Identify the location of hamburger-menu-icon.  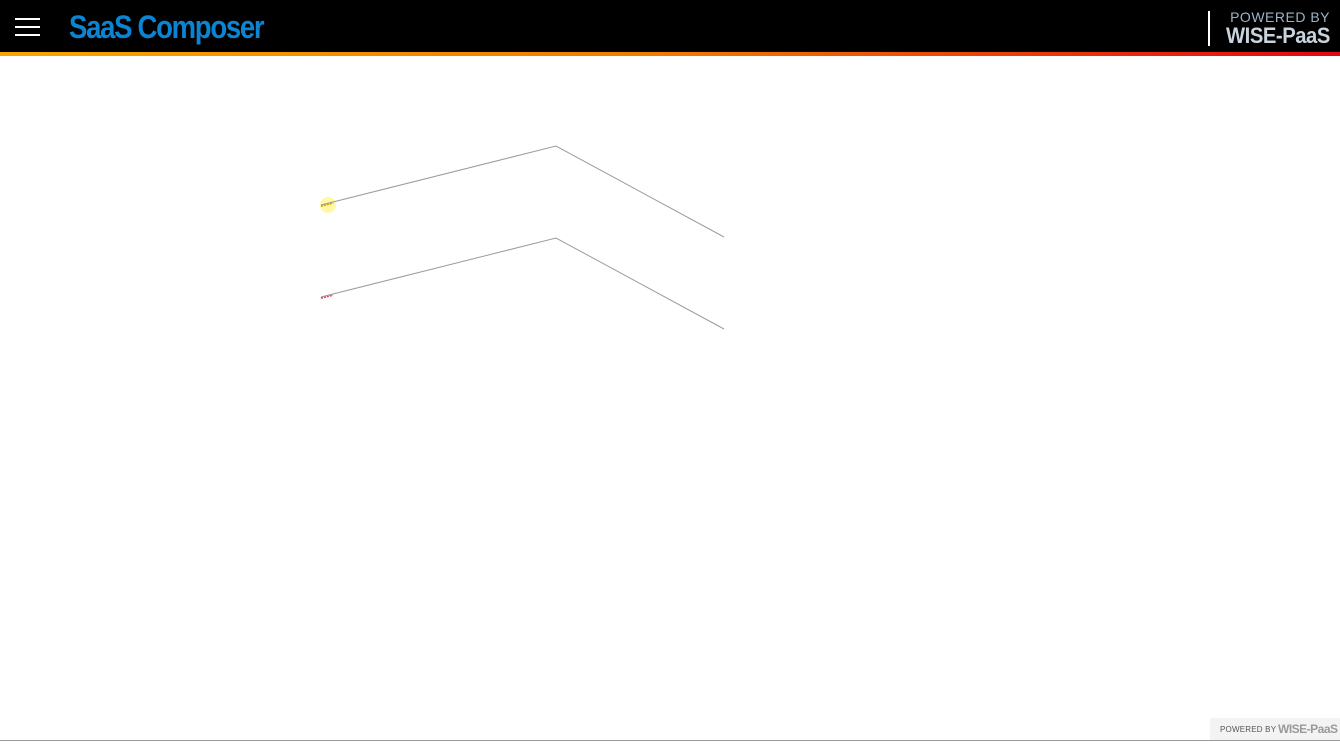
(27, 27).